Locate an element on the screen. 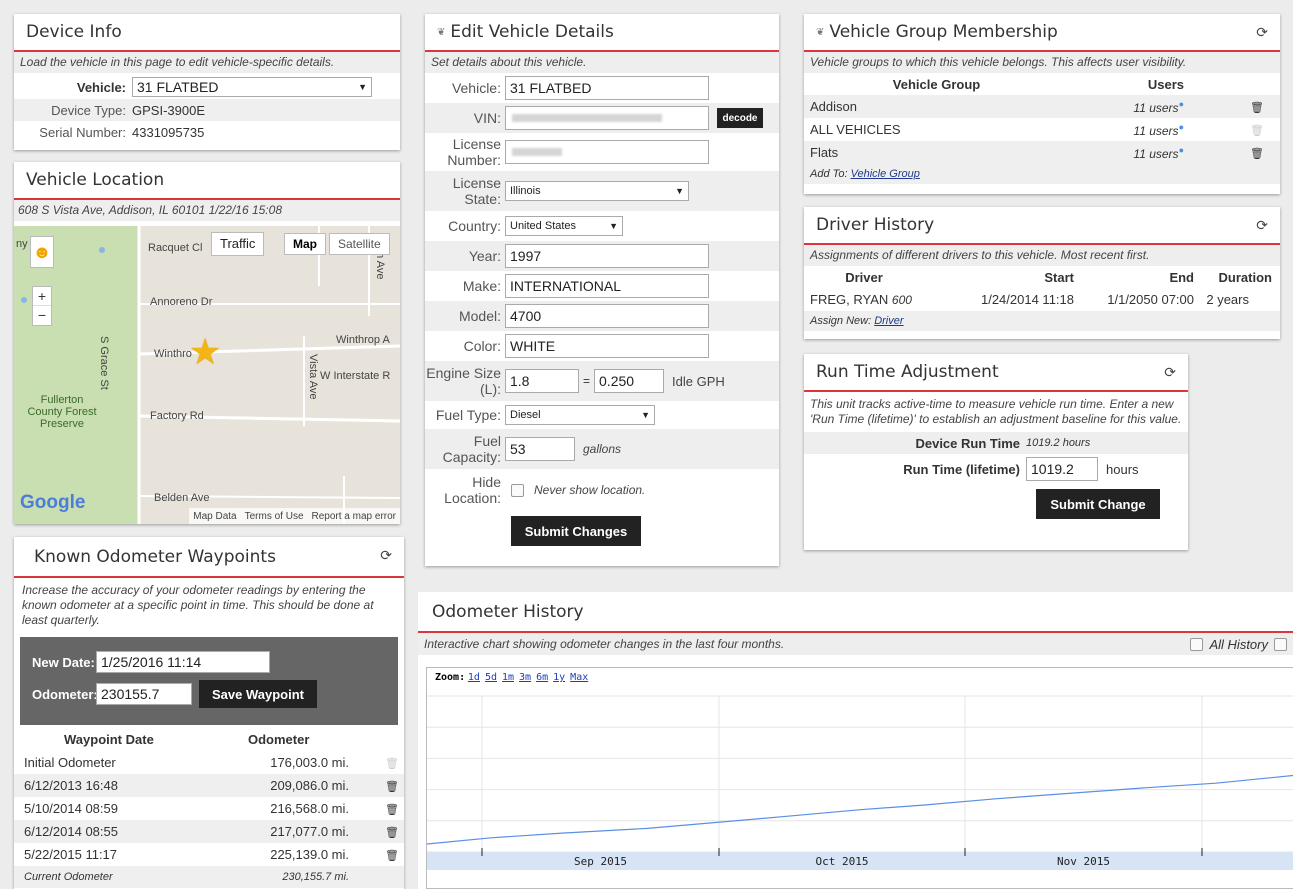 This screenshot has width=1293, height=889. street-label: Winthro is located at coordinates (173, 354).